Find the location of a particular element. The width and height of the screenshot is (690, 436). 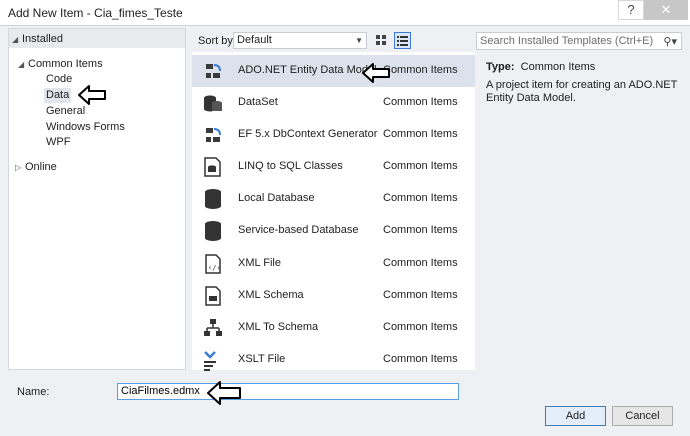

entity-model-icon is located at coordinates (213, 71).